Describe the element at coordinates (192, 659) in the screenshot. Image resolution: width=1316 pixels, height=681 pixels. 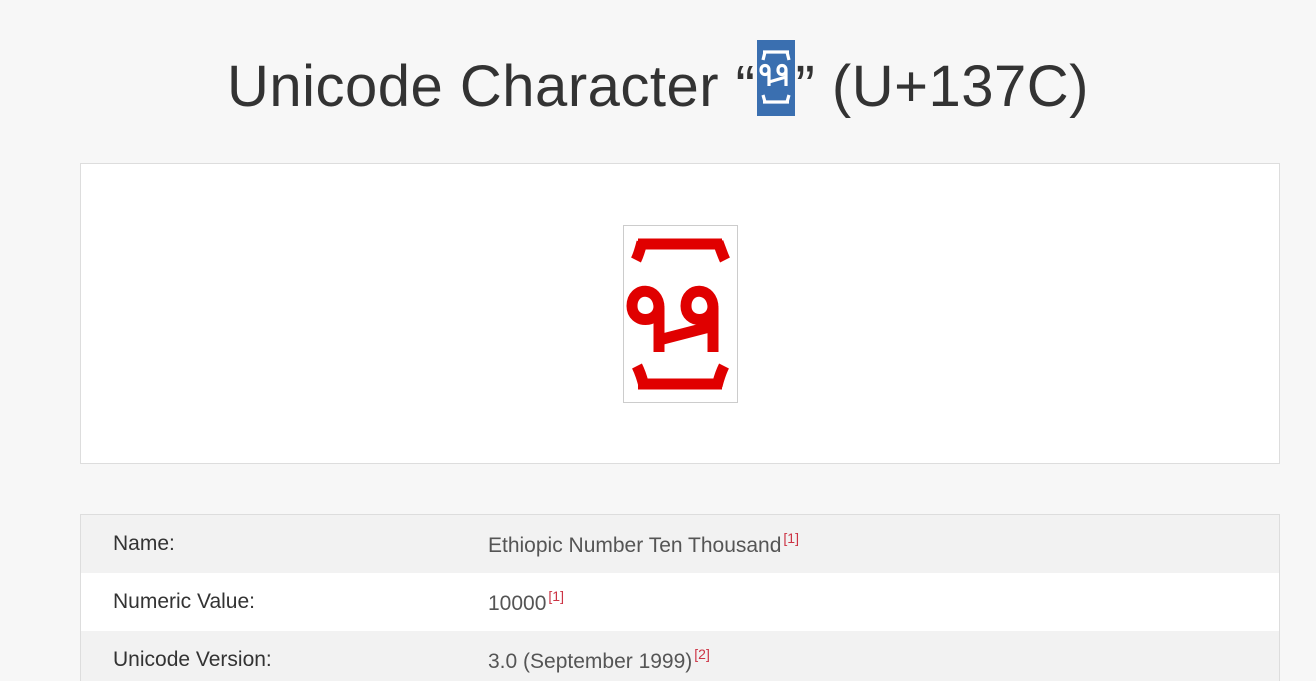
I see `property-label: Unicode Version:` at that location.